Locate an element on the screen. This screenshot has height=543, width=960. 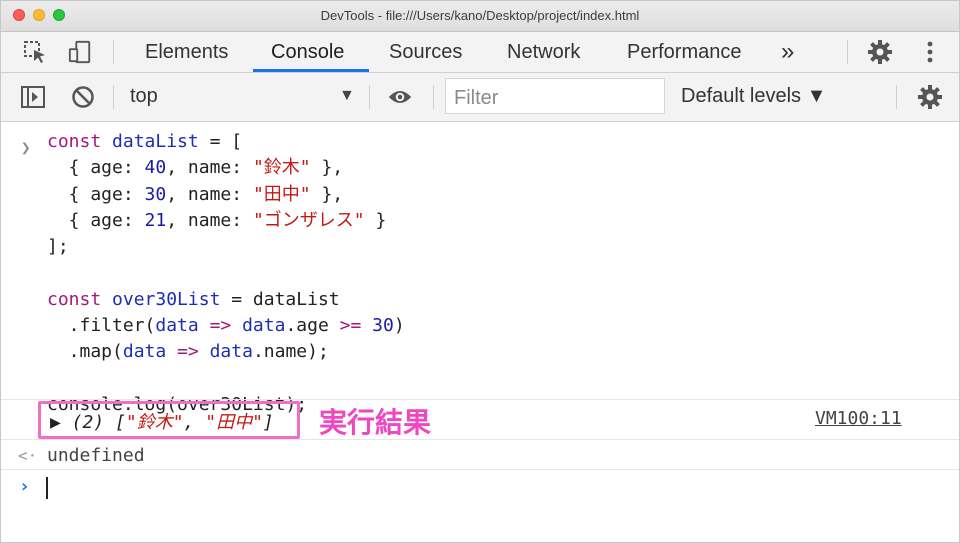
context-selector: top is located at coordinates (144, 96).